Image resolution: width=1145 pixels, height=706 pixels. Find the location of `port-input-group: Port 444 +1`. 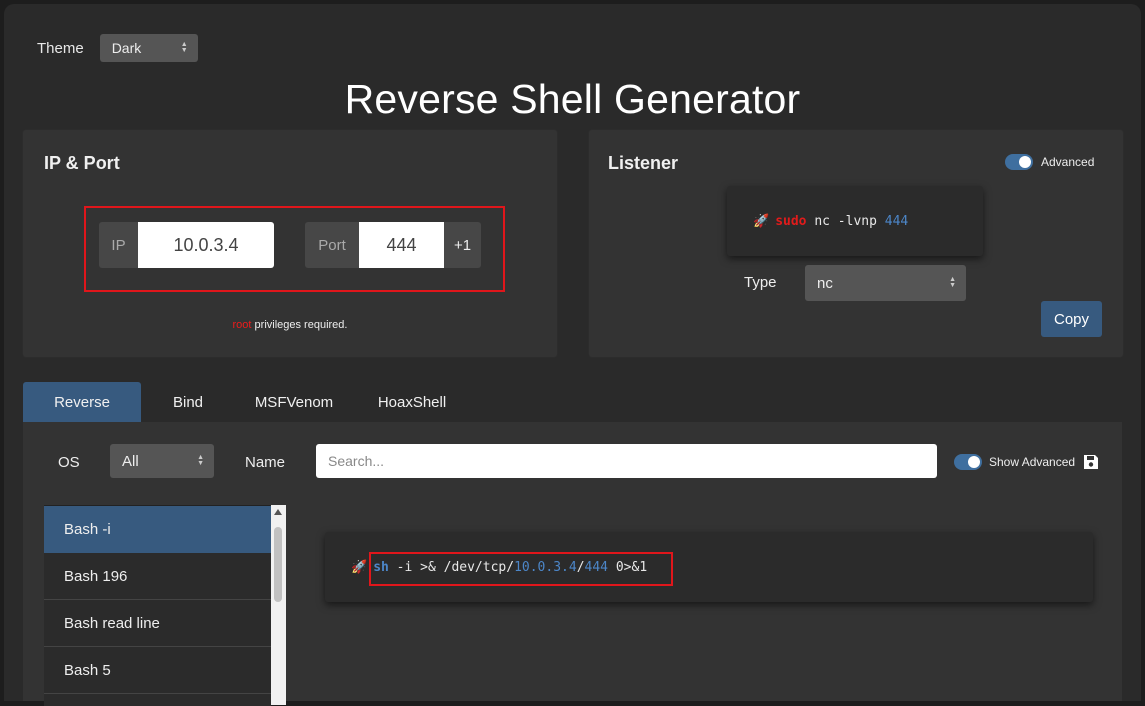

port-input-group: Port 444 +1 is located at coordinates (393, 245).